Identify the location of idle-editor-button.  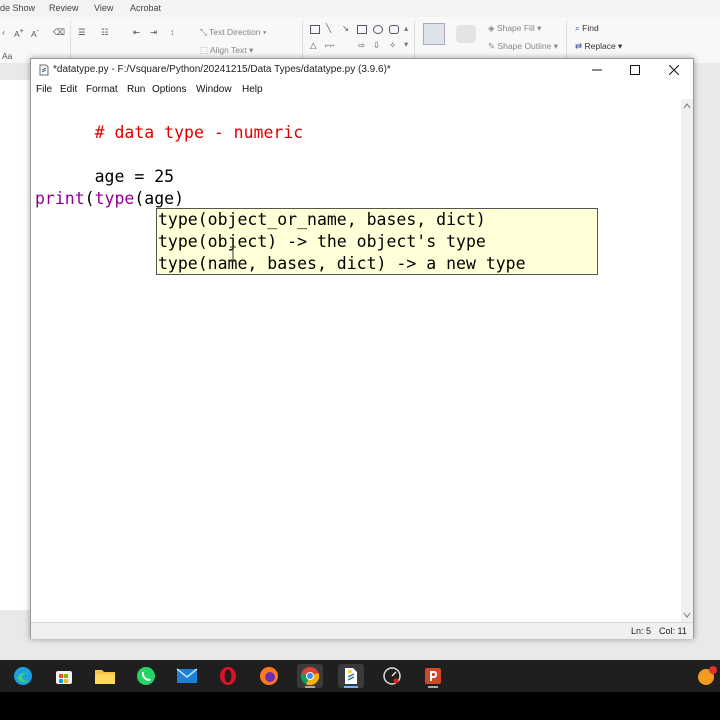
(351, 676).